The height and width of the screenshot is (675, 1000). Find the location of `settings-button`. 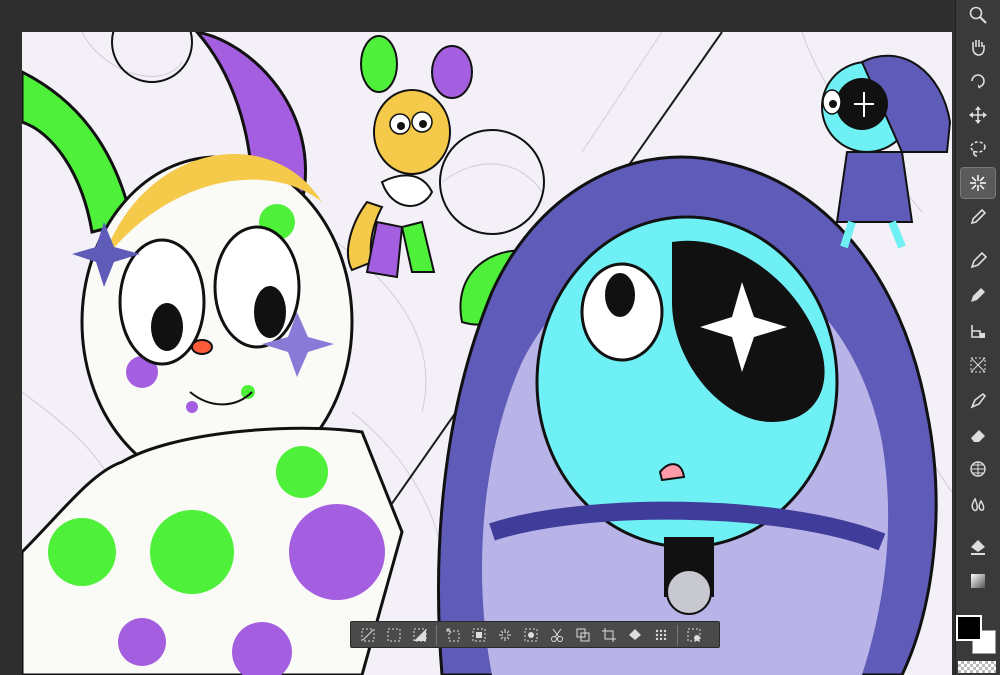

settings-button is located at coordinates (694, 635).